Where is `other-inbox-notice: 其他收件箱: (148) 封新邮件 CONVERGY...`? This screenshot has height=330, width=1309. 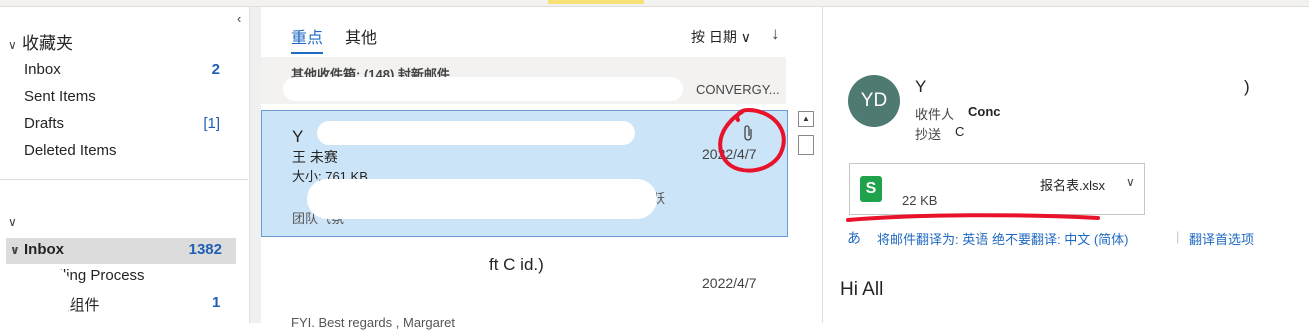 other-inbox-notice: 其他收件箱: (148) 封新邮件 CONVERGY... is located at coordinates (523, 80).